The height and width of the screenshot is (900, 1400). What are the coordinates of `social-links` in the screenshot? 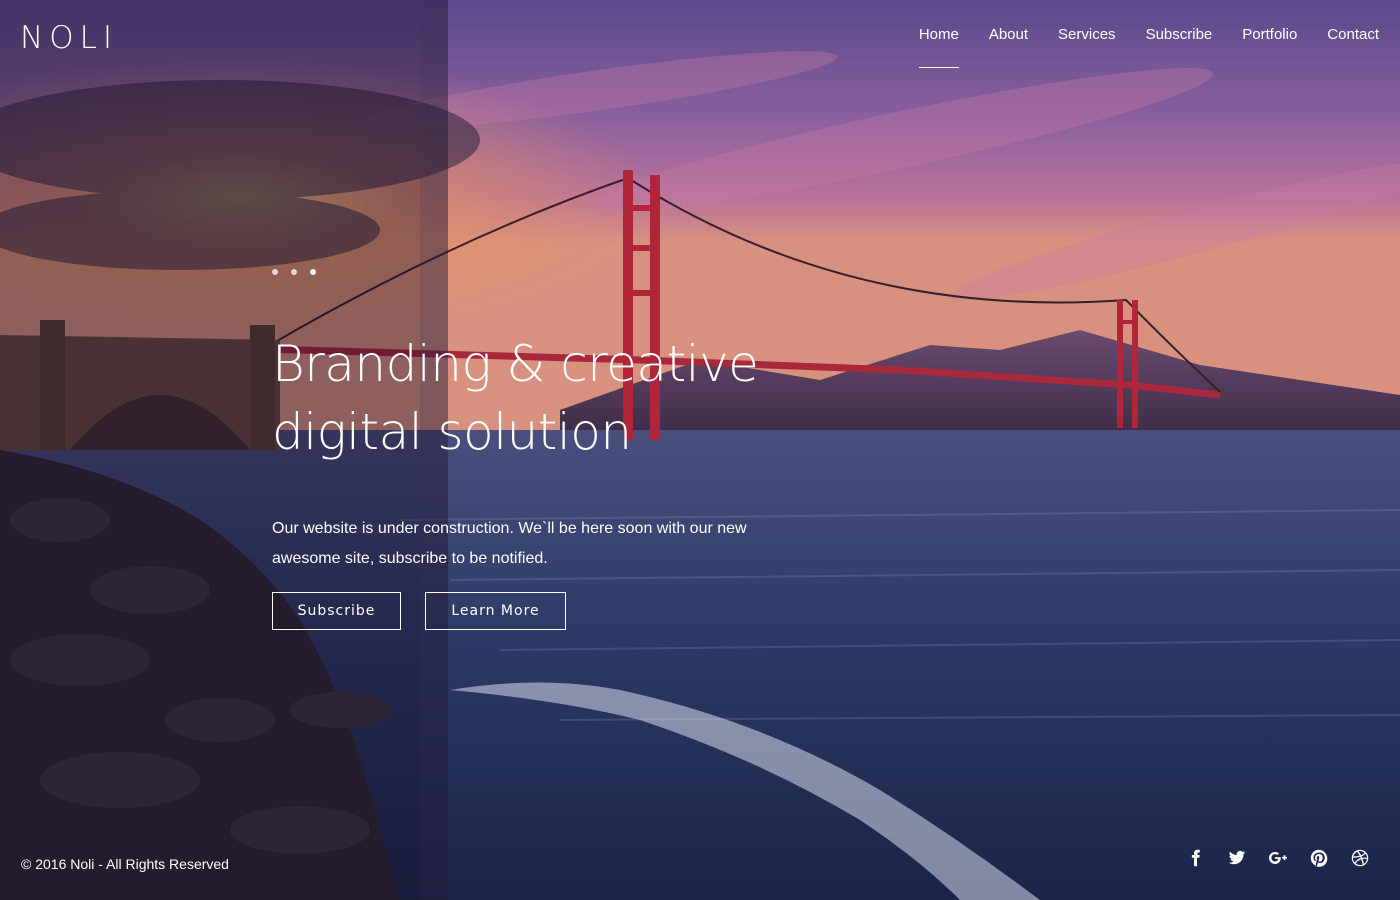 It's located at (1278, 858).